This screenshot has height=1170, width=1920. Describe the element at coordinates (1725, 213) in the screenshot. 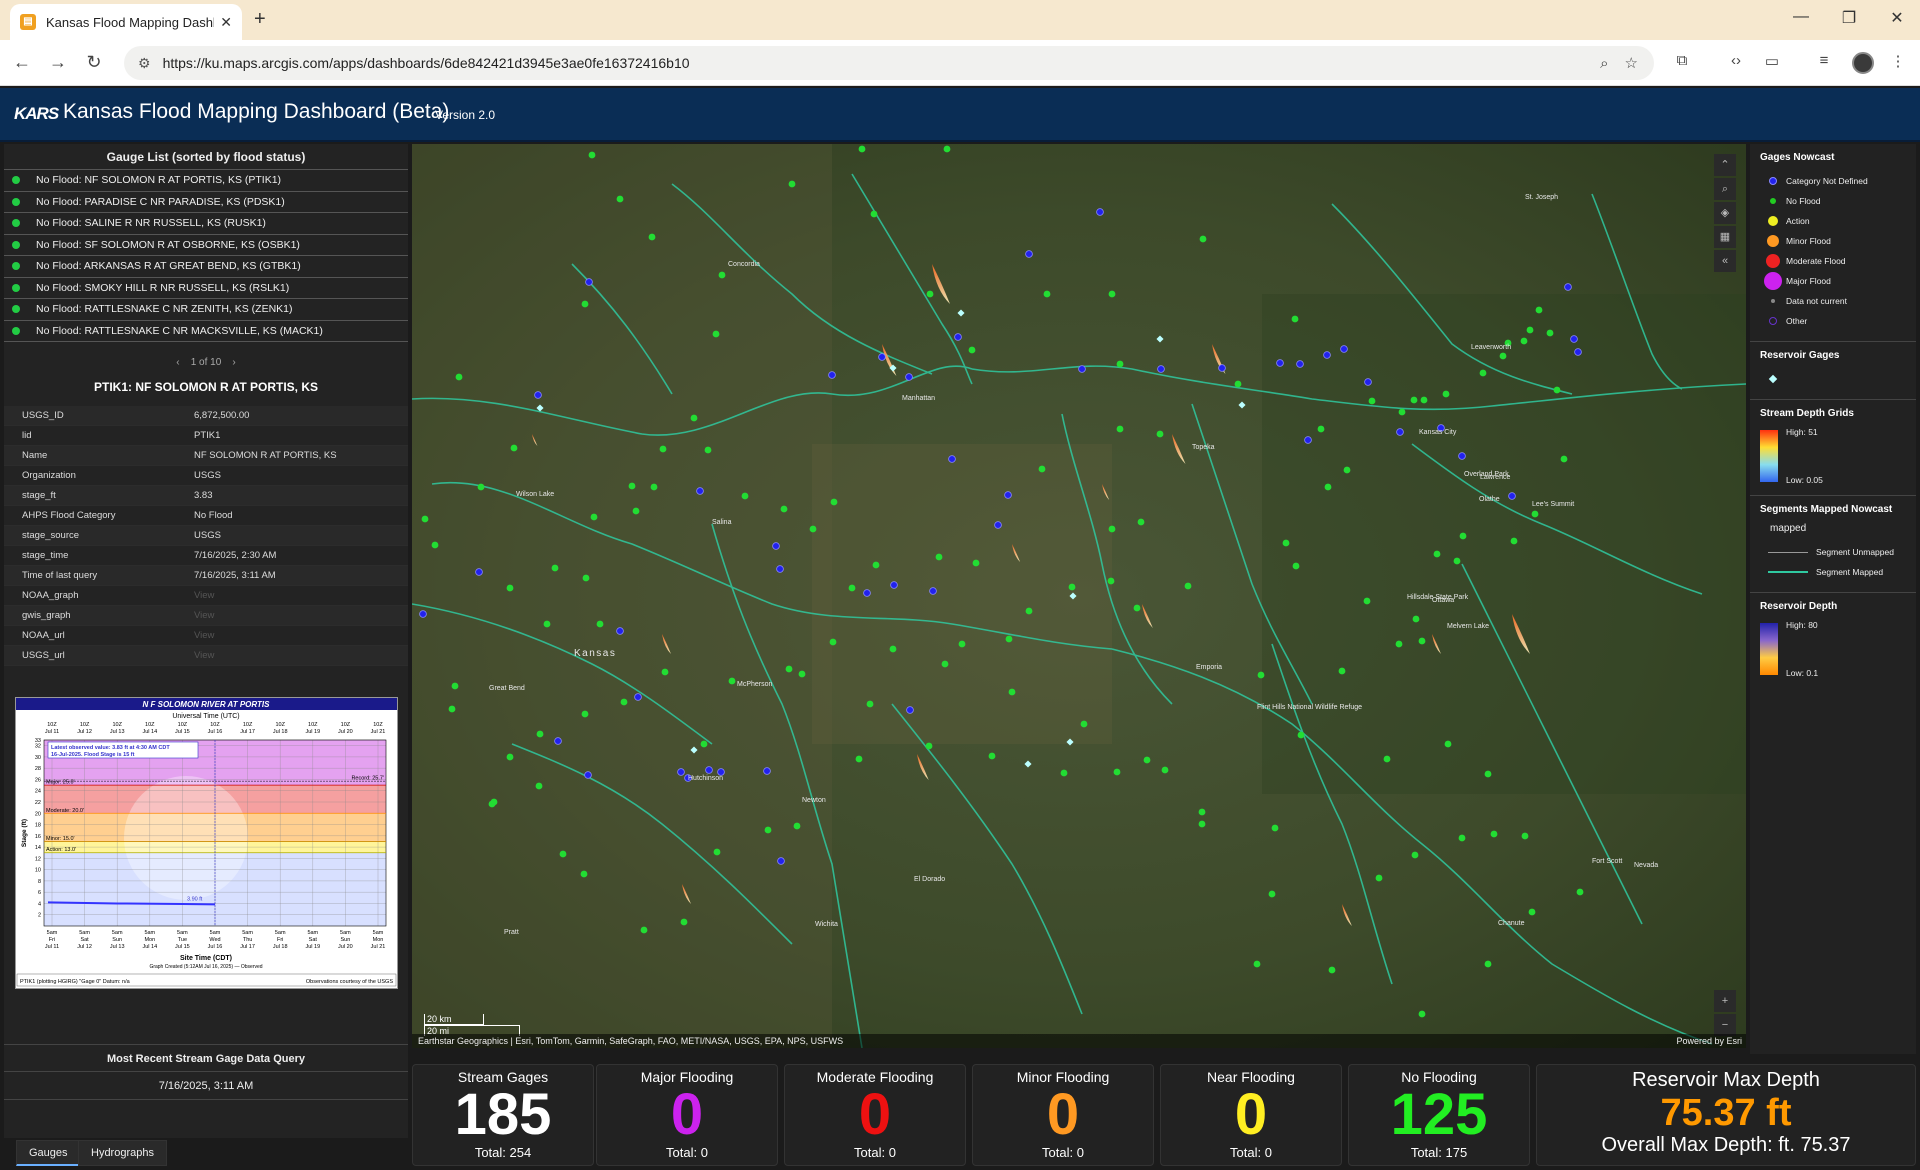

I see `layers-icon: ◈` at that location.